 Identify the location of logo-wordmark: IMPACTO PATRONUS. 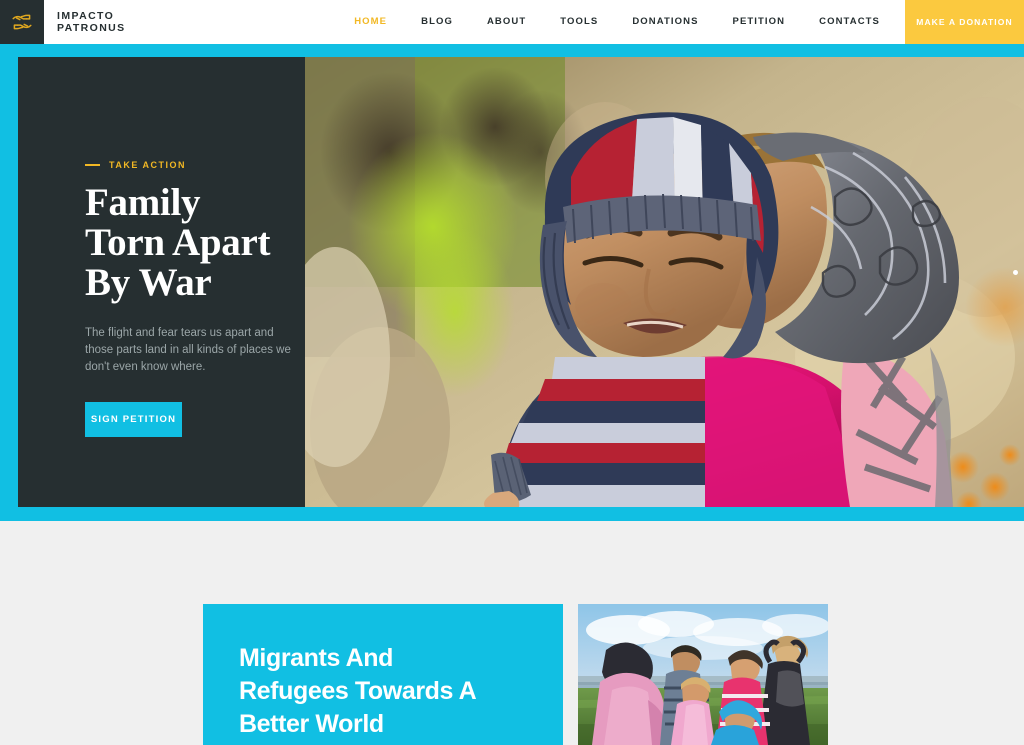
(91, 22).